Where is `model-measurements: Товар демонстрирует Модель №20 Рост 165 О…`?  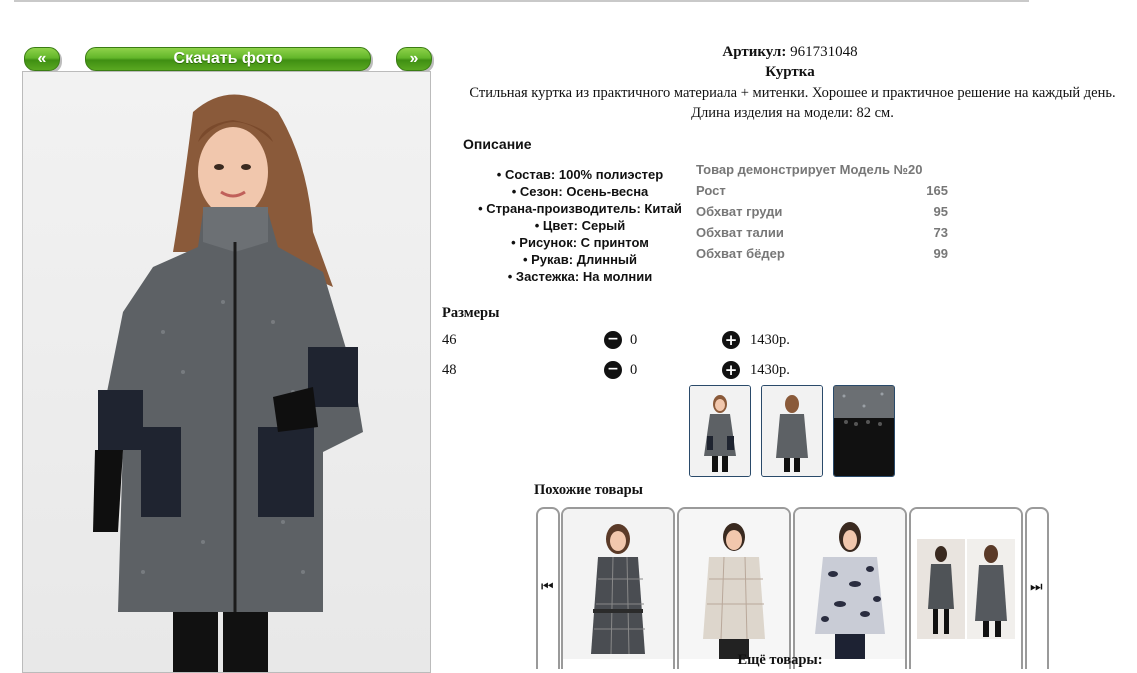 model-measurements: Товар демонстрирует Модель №20 Рост 165 О… is located at coordinates (822, 211).